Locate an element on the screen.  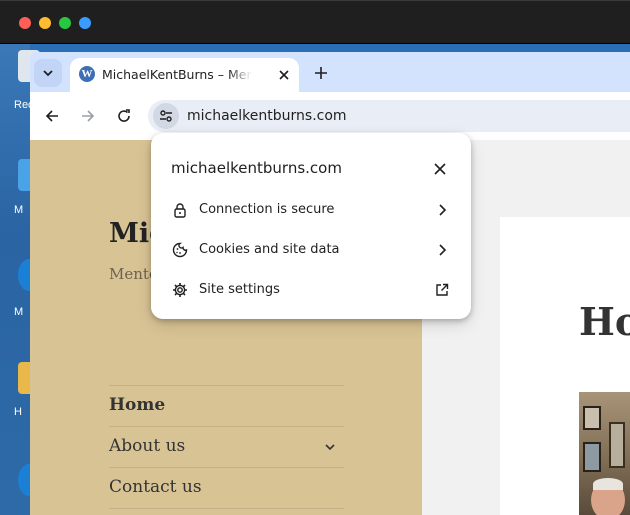
back-button is located at coordinates (52, 116).